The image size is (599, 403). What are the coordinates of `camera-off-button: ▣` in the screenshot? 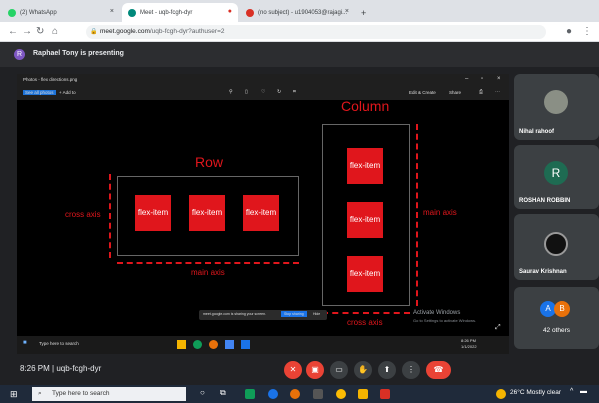 It's located at (315, 370).